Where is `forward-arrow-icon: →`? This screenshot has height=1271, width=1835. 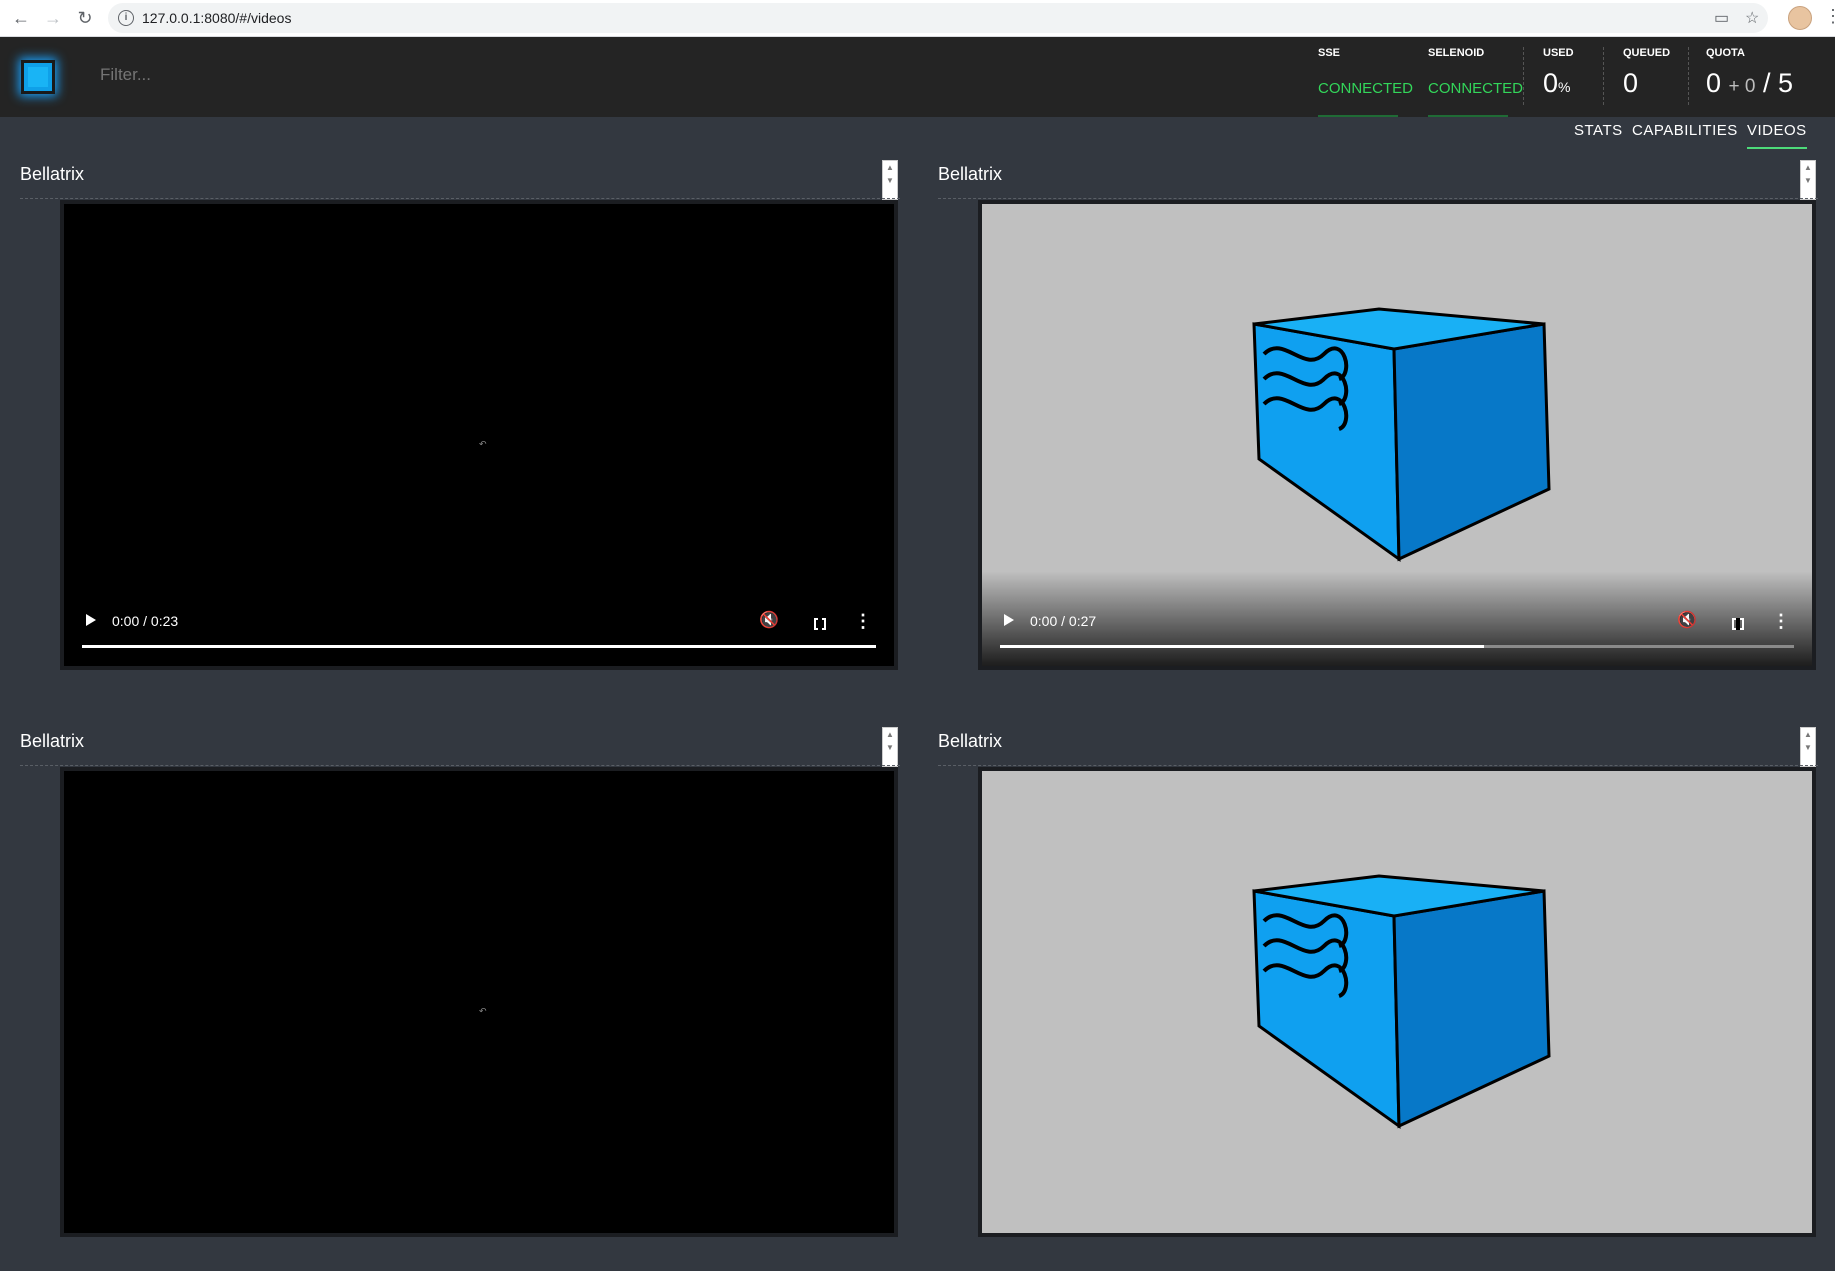
forward-arrow-icon: → is located at coordinates (53, 18).